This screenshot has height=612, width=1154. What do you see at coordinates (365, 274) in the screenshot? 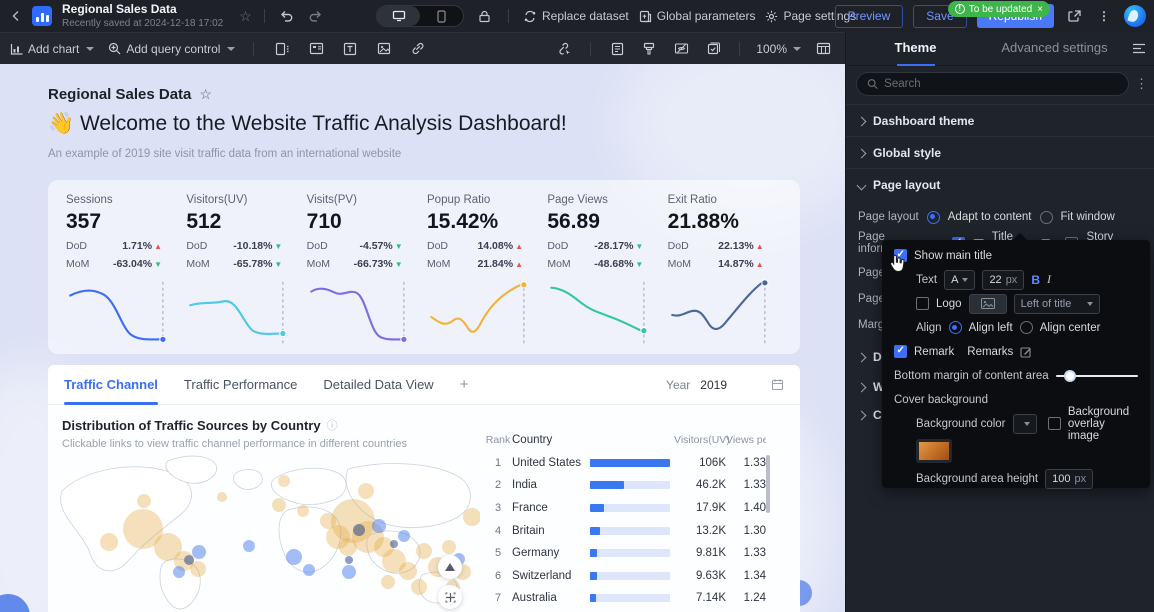
I see `kpi-card: Visits(PV) 710 DoD -4.57% ▼ MoM -66.73% ▼` at bounding box center [365, 274].